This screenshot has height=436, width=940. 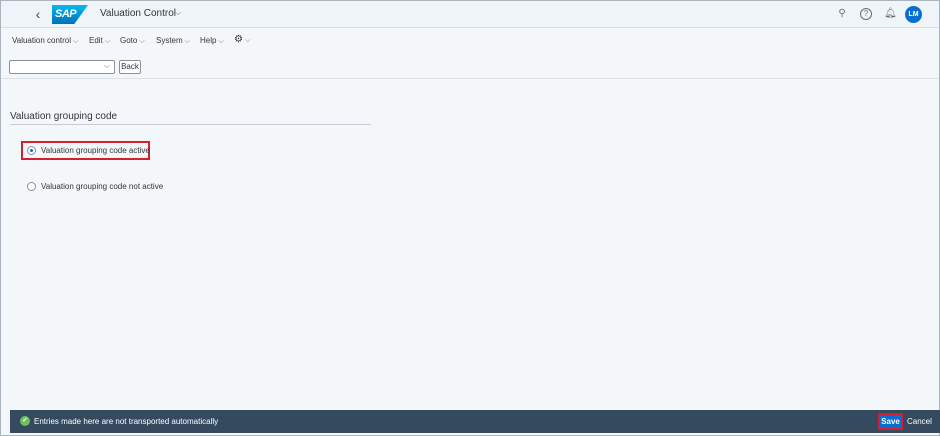 I want to click on success-check-icon: ✓, so click(x=25, y=421).